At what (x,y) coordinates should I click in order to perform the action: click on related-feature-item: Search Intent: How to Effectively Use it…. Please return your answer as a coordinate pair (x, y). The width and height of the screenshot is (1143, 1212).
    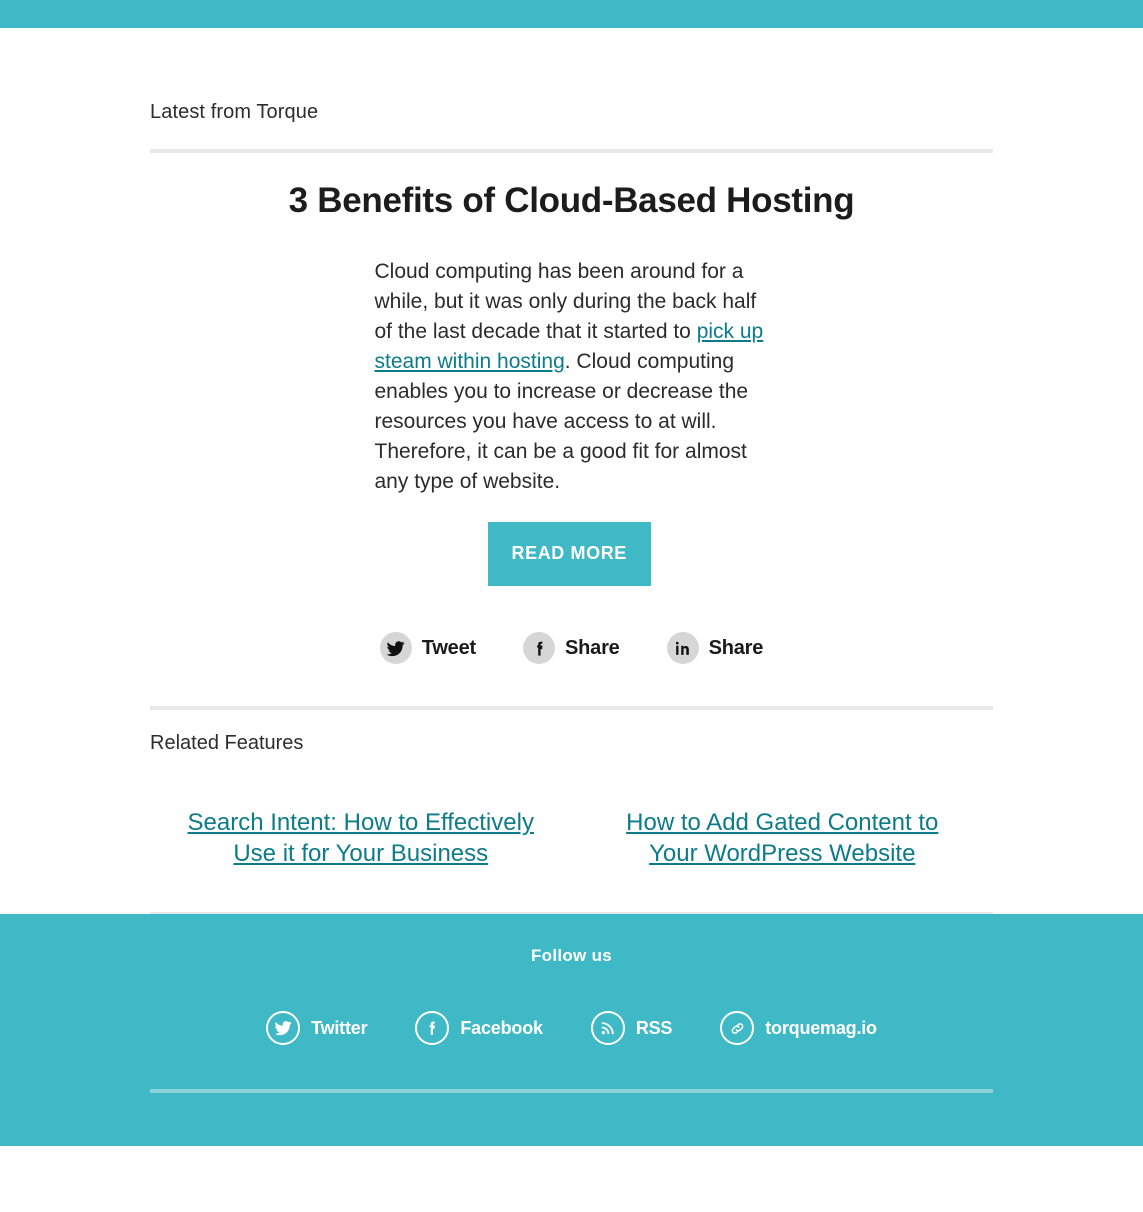
    Looking at the image, I should click on (361, 838).